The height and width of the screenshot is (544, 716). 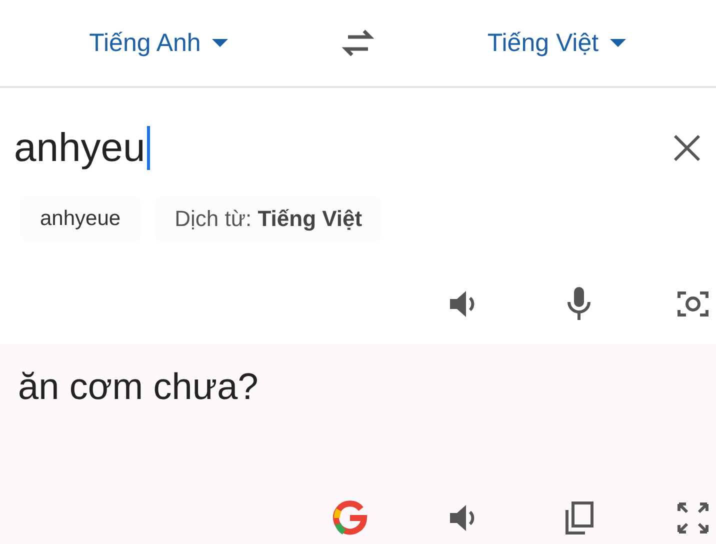 What do you see at coordinates (693, 518) in the screenshot?
I see `fullscreen-icon` at bounding box center [693, 518].